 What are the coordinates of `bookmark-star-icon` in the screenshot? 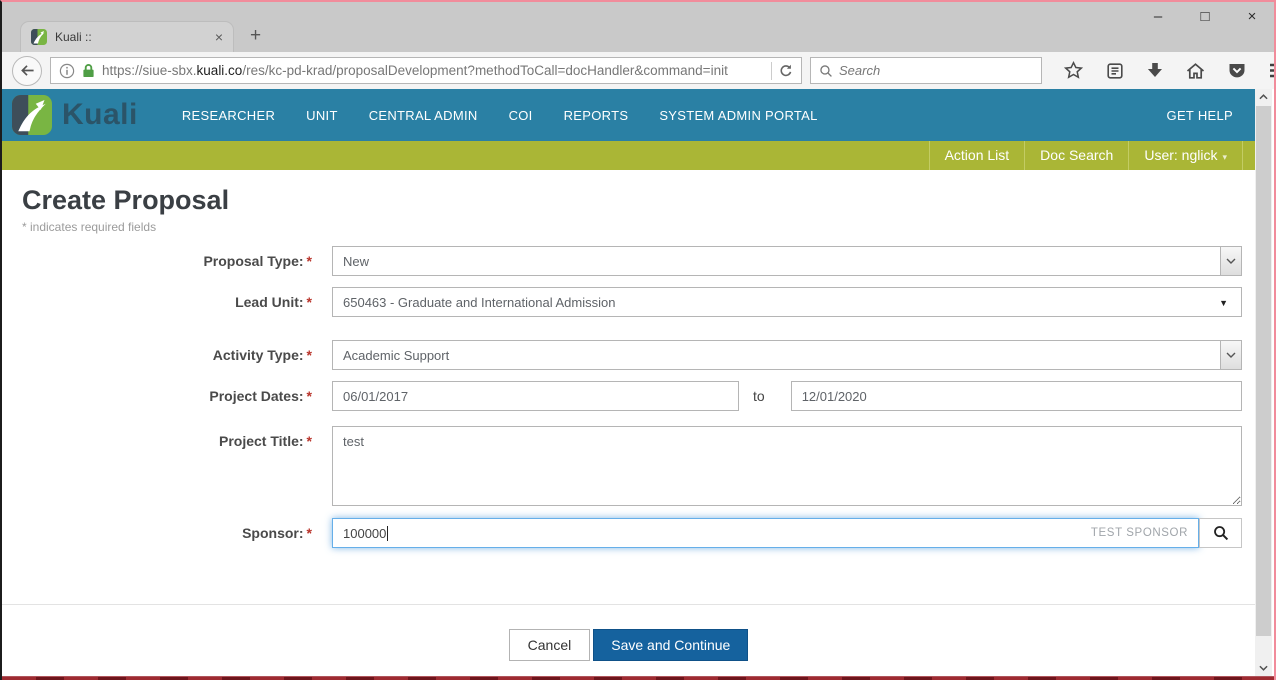 It's located at (1073, 70).